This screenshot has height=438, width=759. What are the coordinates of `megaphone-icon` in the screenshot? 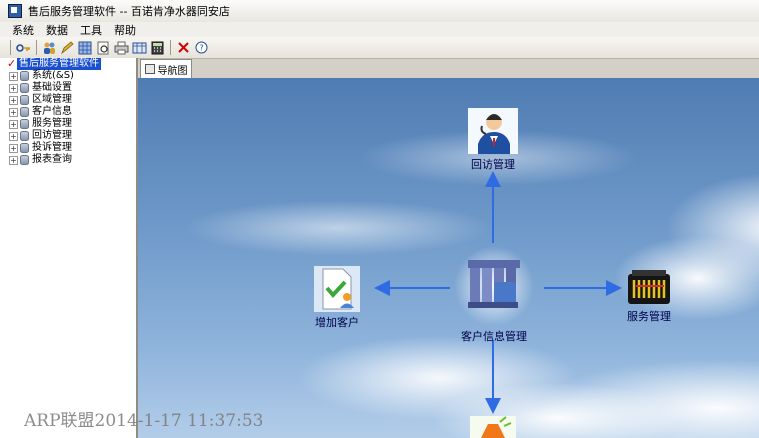 It's located at (493, 427).